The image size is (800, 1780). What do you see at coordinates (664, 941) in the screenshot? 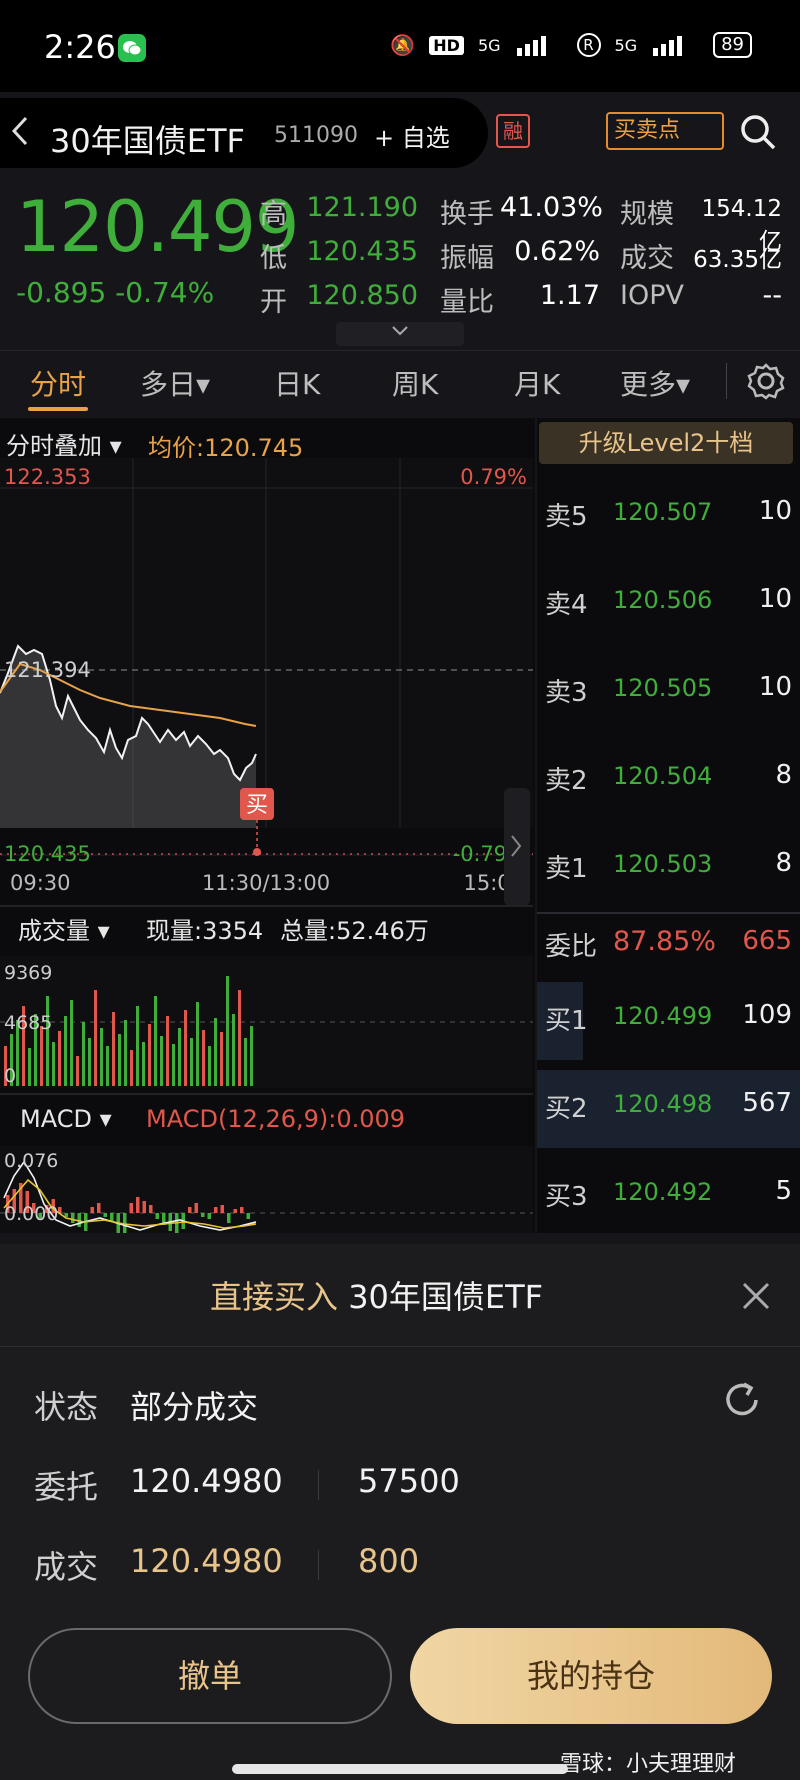
I see `commission-ratio-value: 87.85%` at bounding box center [664, 941].